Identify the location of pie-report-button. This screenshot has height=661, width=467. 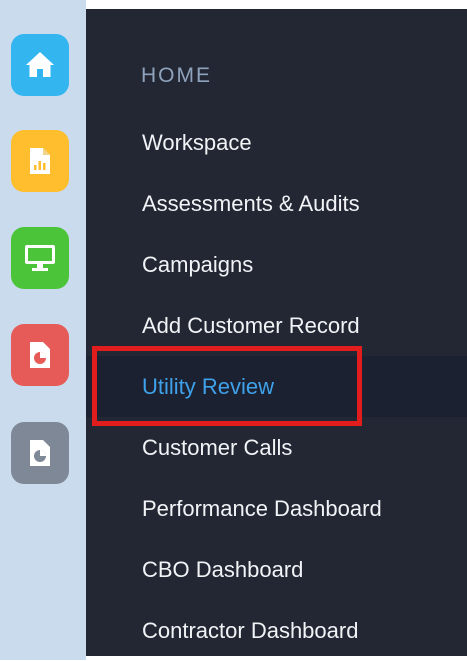
(40, 355).